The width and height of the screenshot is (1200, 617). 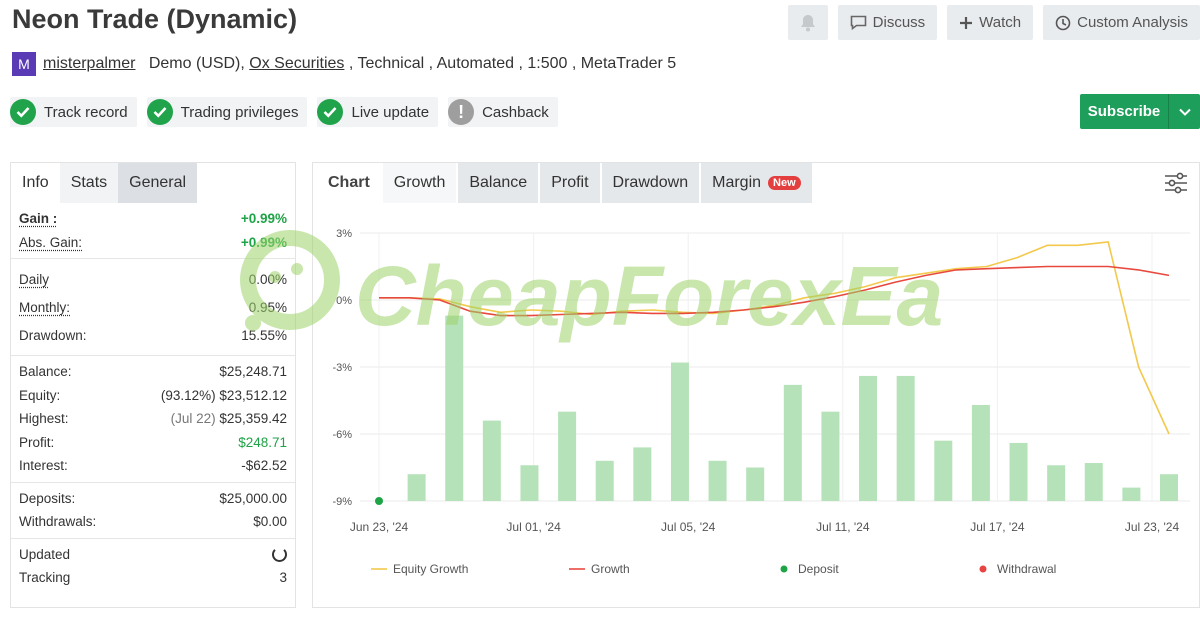 What do you see at coordinates (887, 22) in the screenshot?
I see `discuss-button: Discuss` at bounding box center [887, 22].